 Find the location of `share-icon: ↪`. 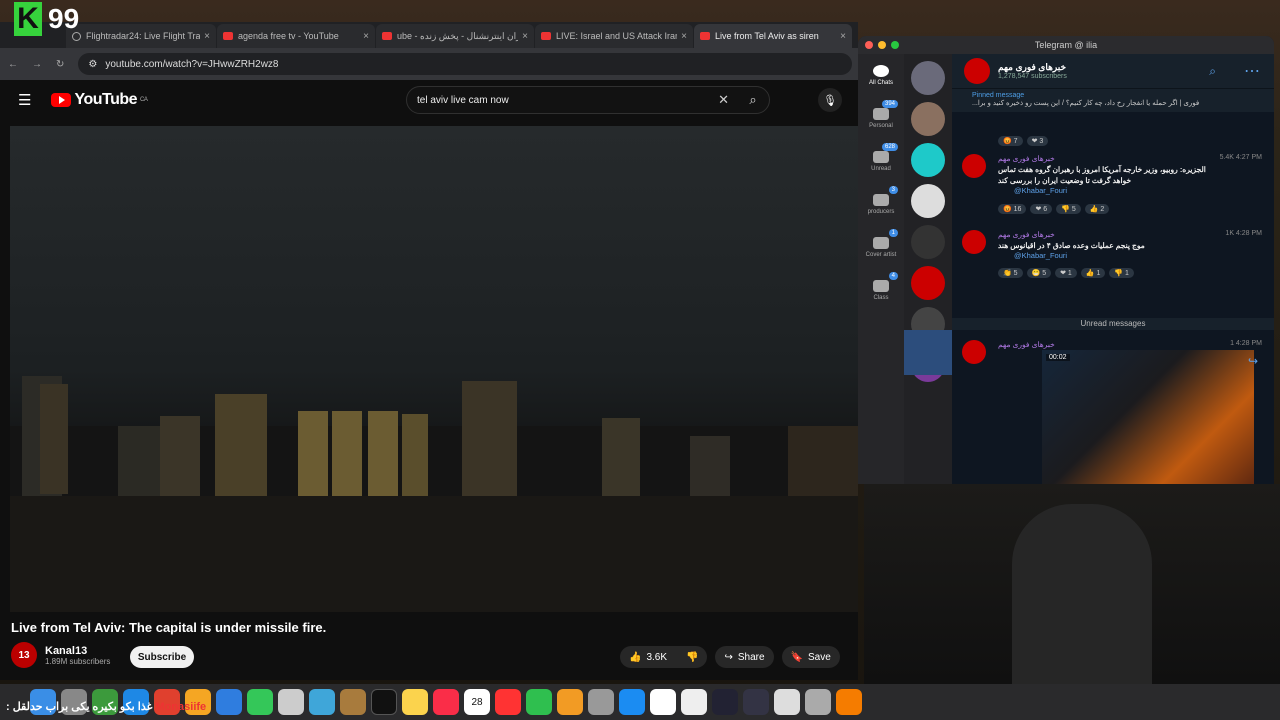

share-icon: ↪ is located at coordinates (728, 657).